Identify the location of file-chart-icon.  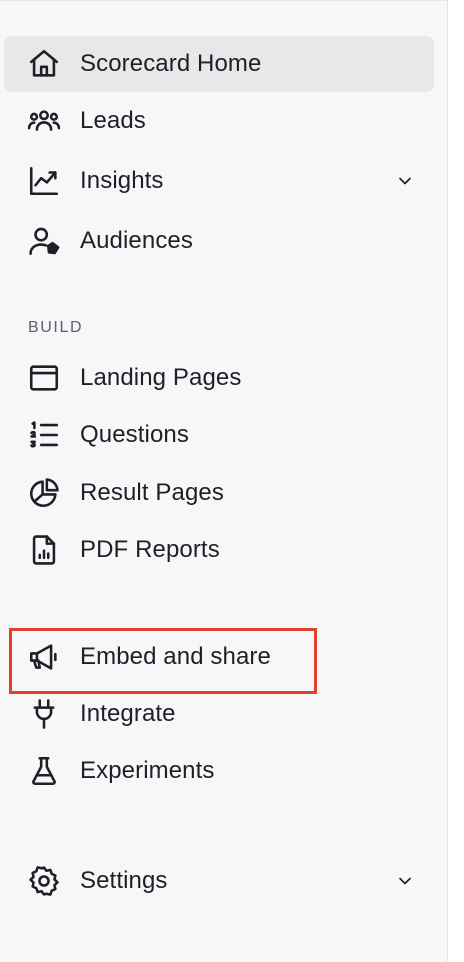
(44, 550).